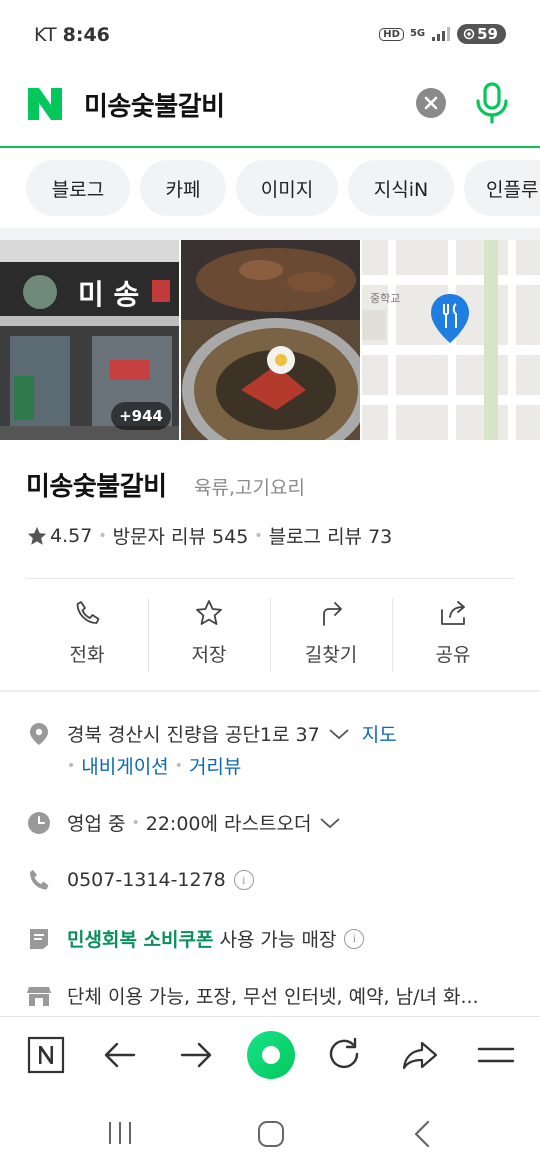 This screenshot has height=1170, width=540. What do you see at coordinates (140, 938) in the screenshot?
I see `coupon-link: 민생회복 소비쿠폰` at bounding box center [140, 938].